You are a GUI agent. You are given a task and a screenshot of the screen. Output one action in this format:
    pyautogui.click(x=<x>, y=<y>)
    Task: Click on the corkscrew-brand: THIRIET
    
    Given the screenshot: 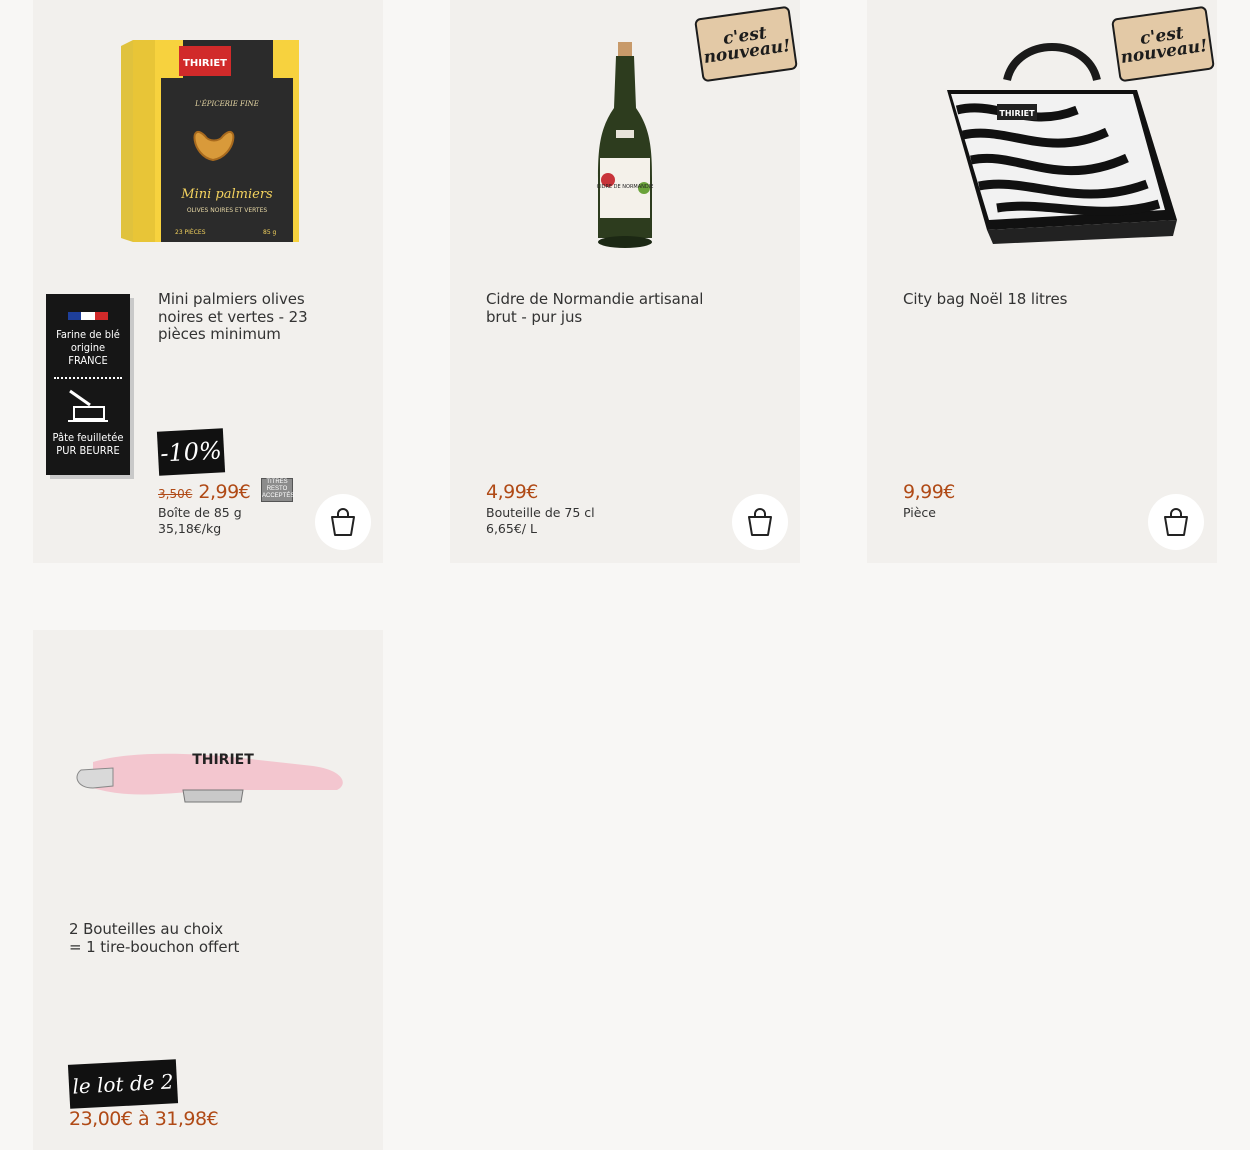 What is the action you would take?
    pyautogui.click(x=223, y=760)
    